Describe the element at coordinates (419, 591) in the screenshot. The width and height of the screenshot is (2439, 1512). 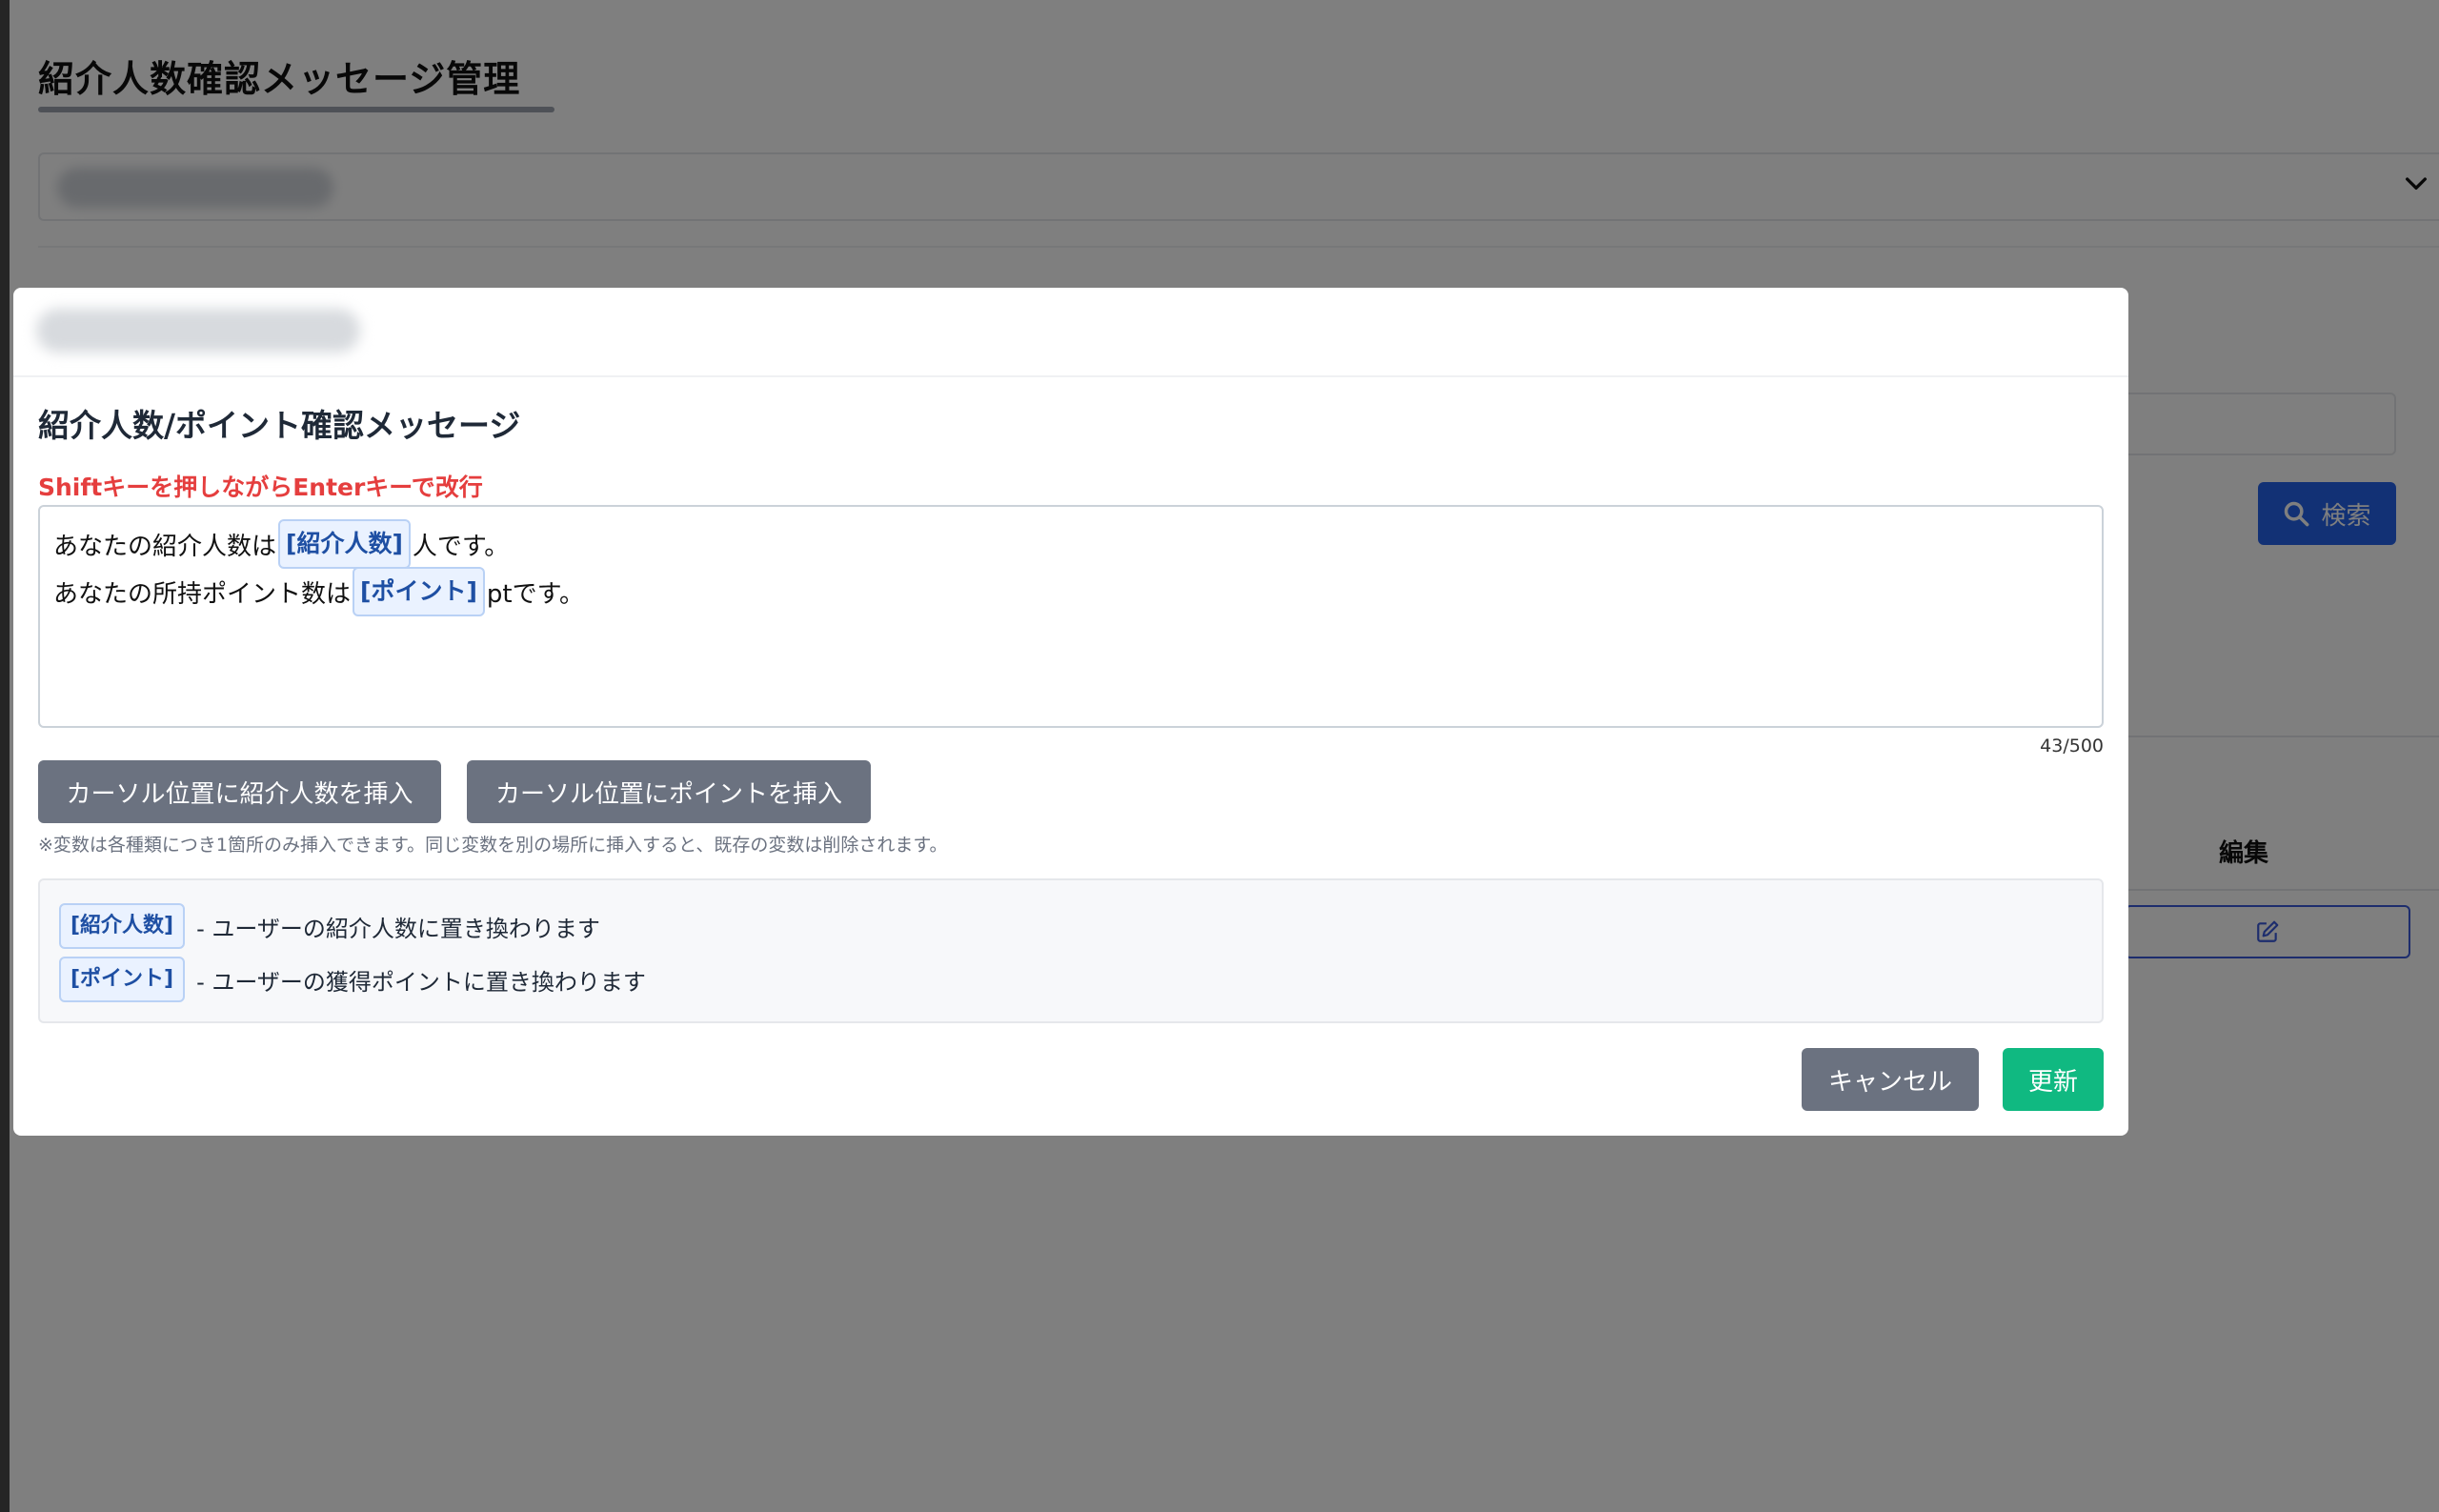
I see `variable-chip-point: [ポイント]` at that location.